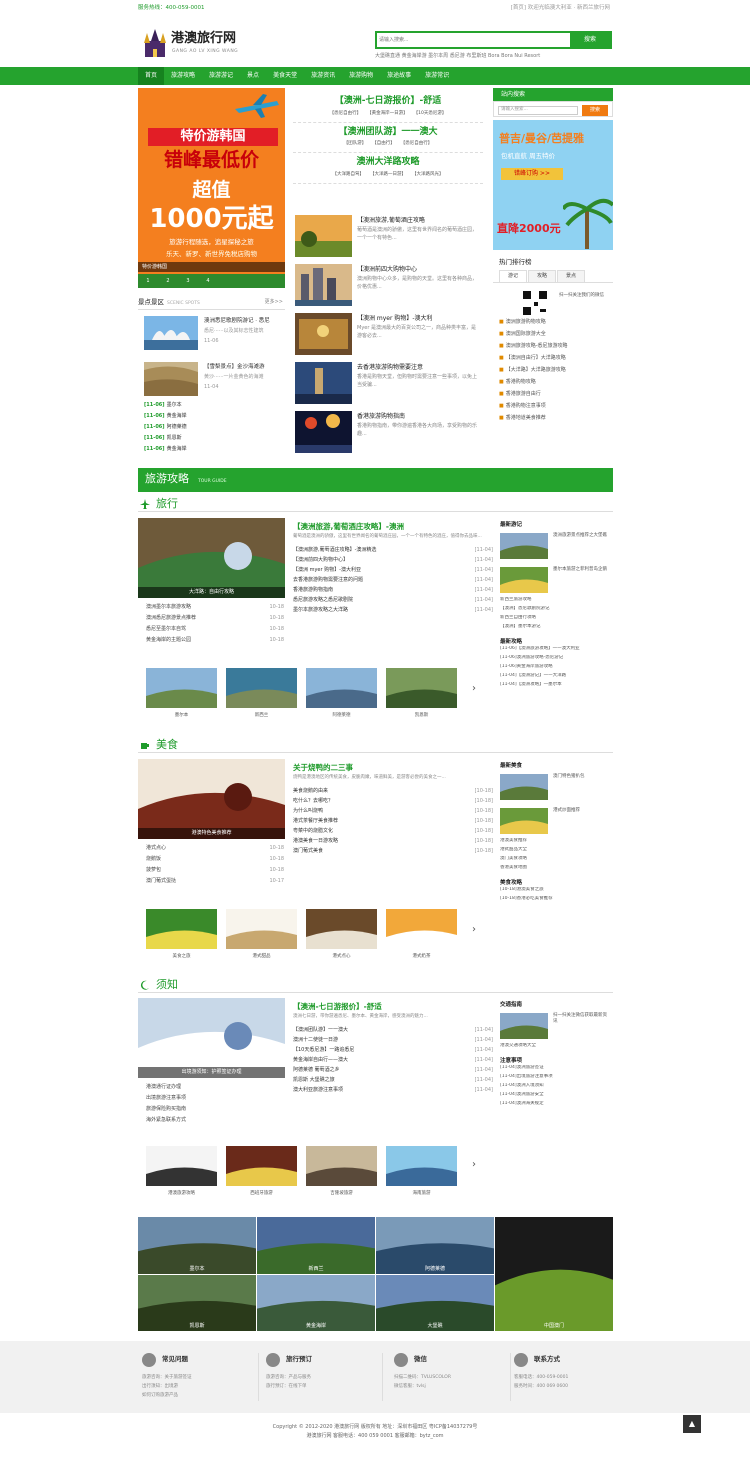 The width and height of the screenshot is (750, 1457). What do you see at coordinates (421, 934) in the screenshot?
I see `thumb-item: 港式奶茶` at bounding box center [421, 934].